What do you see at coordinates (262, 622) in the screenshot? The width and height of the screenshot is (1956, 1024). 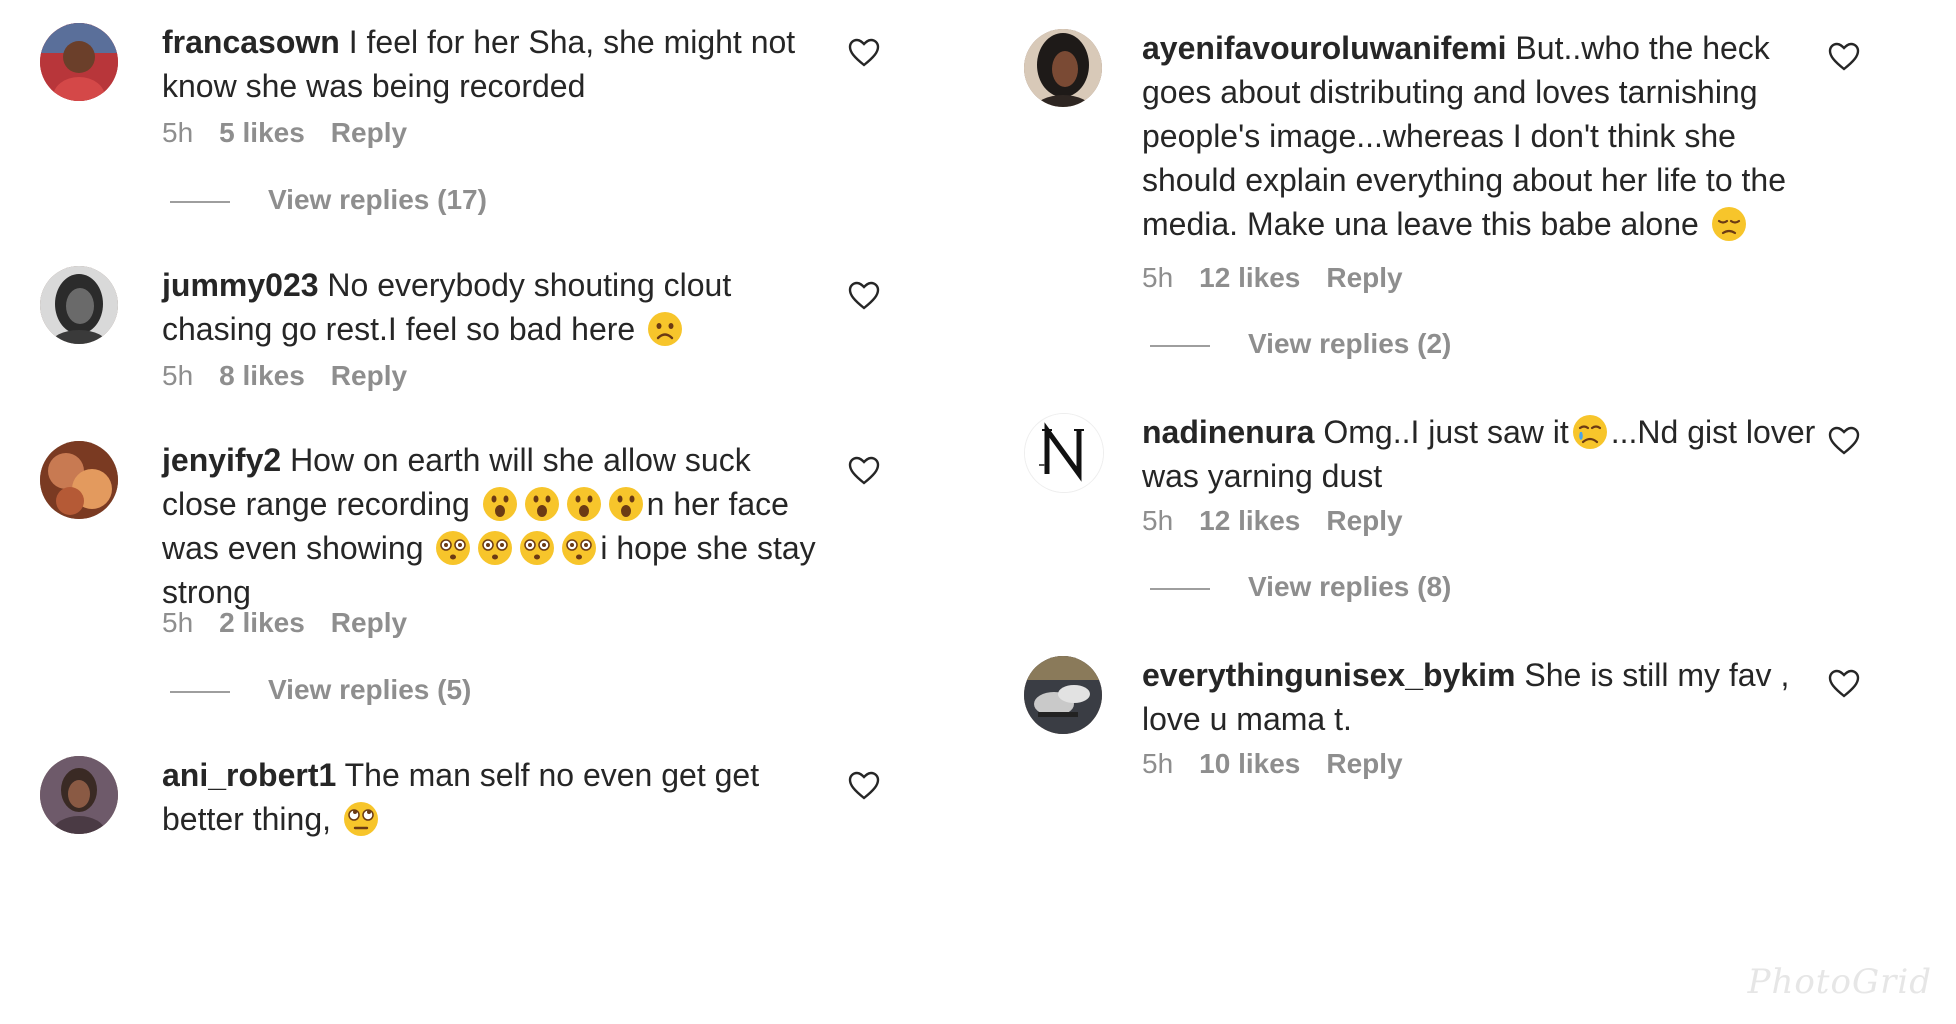 I see `likes-count: 2 likes` at bounding box center [262, 622].